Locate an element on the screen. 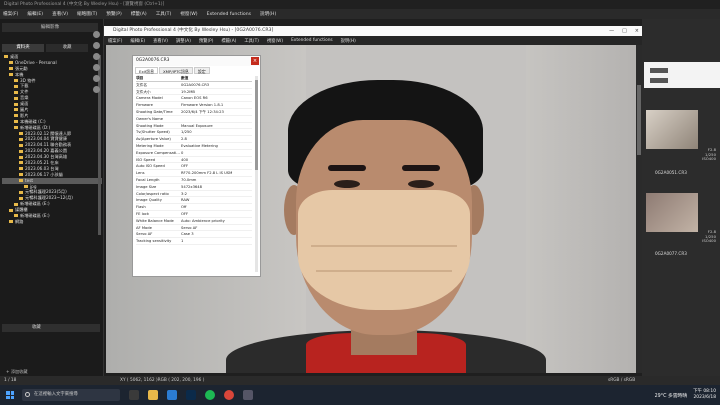  photoshop-icon is located at coordinates (191, 395).